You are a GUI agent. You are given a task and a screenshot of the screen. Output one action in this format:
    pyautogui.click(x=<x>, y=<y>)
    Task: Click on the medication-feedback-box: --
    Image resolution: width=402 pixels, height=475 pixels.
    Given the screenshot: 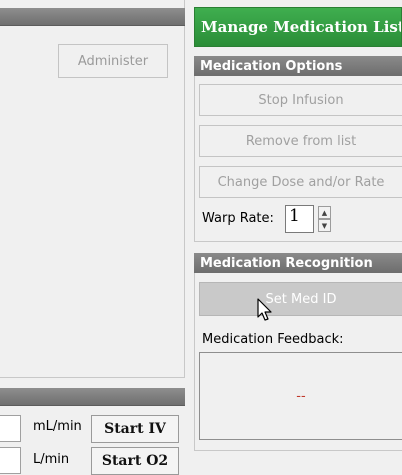 What is the action you would take?
    pyautogui.click(x=300, y=396)
    